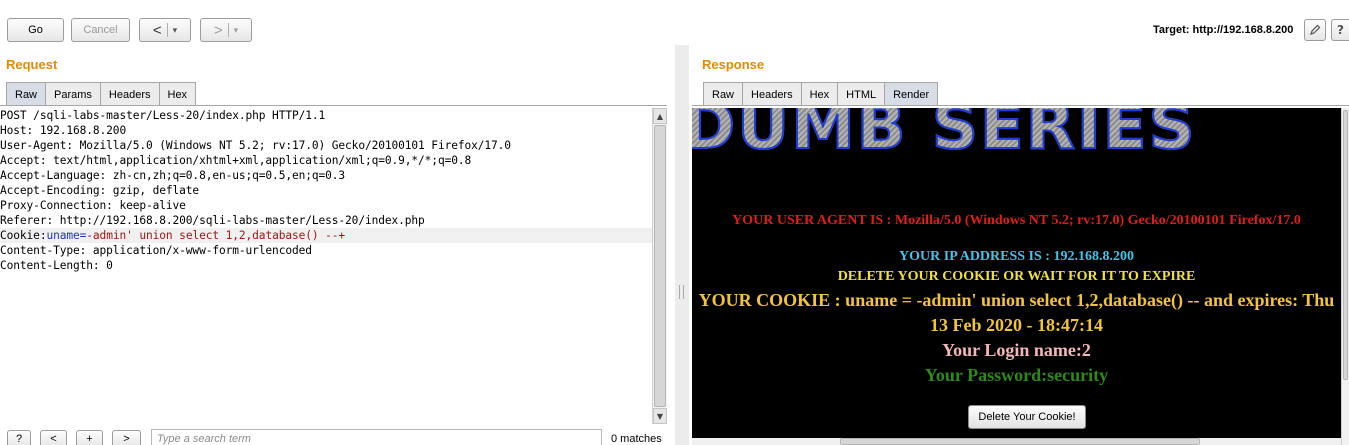 The image size is (1349, 445). I want to click on back-button: < ▾, so click(165, 30).